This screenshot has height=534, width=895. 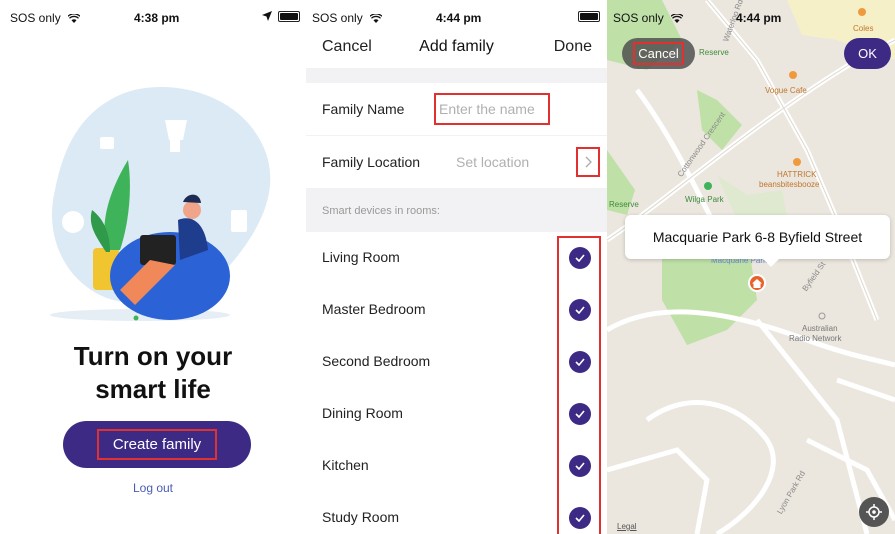 What do you see at coordinates (153, 373) in the screenshot?
I see `welcome-headline: Turn on your smart life` at bounding box center [153, 373].